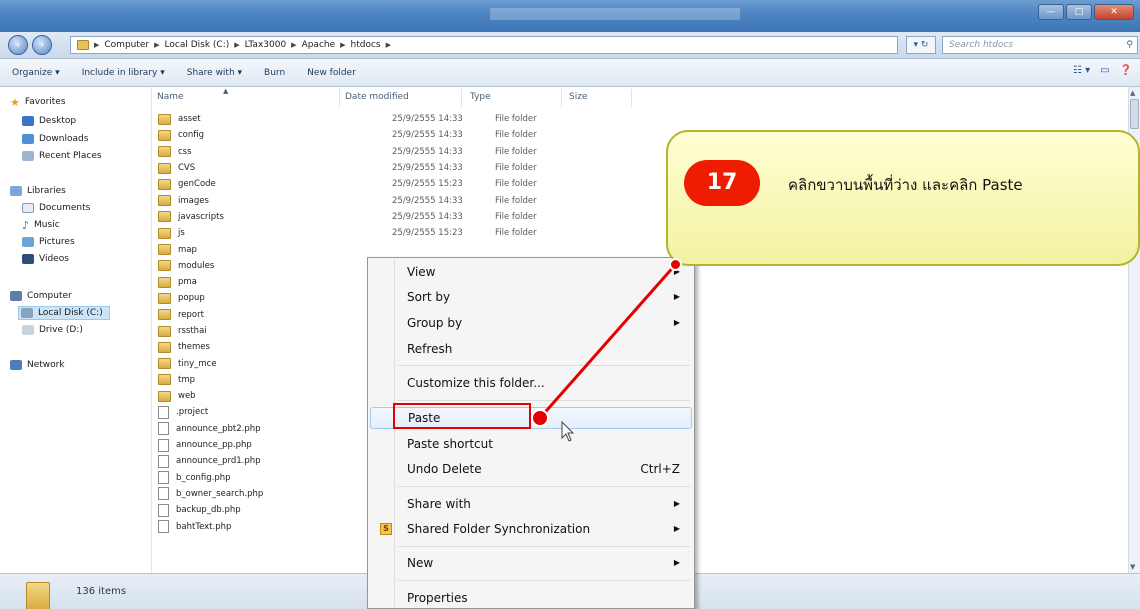  What do you see at coordinates (531, 563) in the screenshot?
I see `menu-item-new: New ▶` at bounding box center [531, 563].